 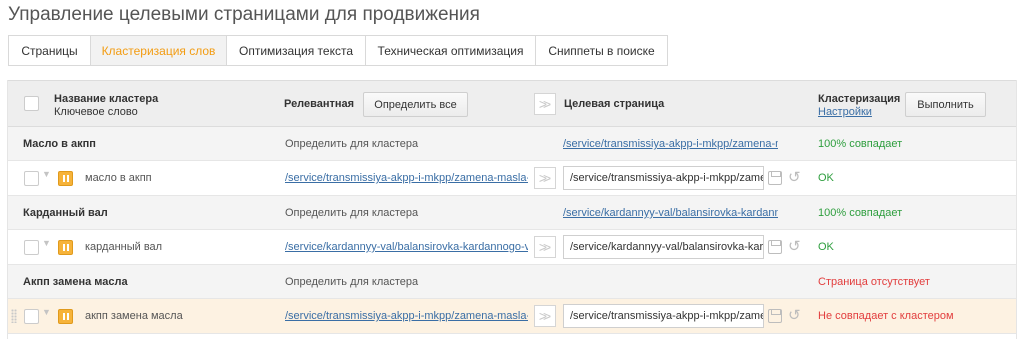 What do you see at coordinates (134, 316) in the screenshot?
I see `keyword-name: акпп замена масла` at bounding box center [134, 316].